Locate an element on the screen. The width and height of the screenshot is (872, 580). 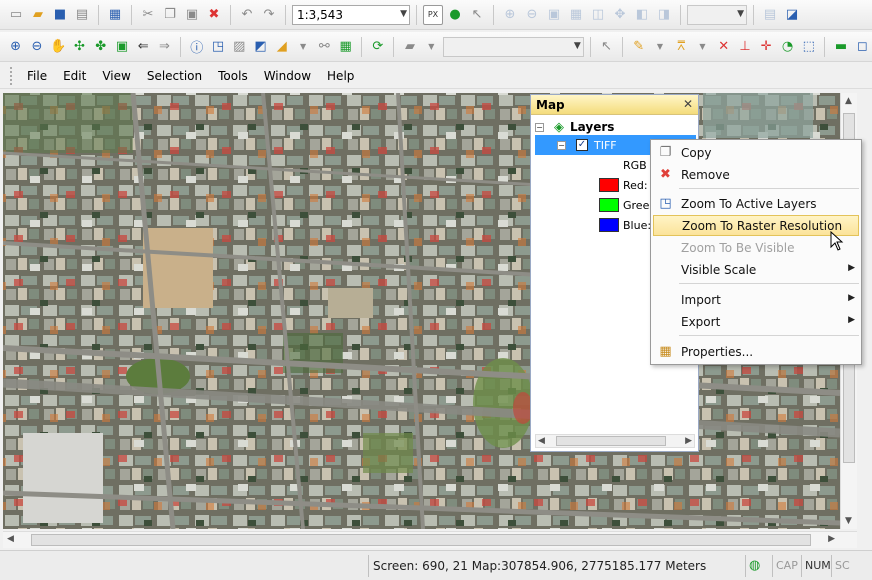
trace-icon: ⩞ is located at coordinates (681, 47).